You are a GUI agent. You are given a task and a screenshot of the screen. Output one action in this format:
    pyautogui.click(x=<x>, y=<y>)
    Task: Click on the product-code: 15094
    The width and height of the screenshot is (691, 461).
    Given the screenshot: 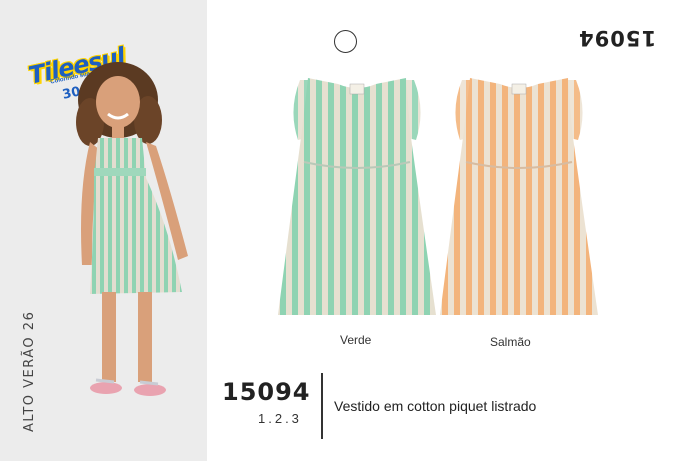 What is the action you would take?
    pyautogui.click(x=266, y=392)
    